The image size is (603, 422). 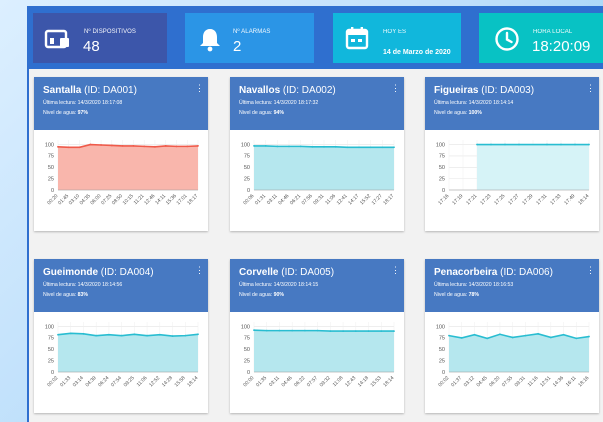 I want to click on x-tick-label: 07:54, so click(x=116, y=381).